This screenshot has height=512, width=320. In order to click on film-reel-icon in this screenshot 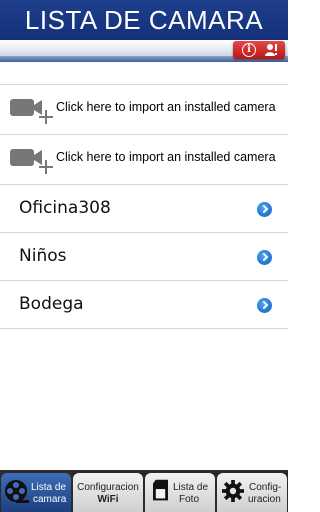, I will do `click(17, 491)`.